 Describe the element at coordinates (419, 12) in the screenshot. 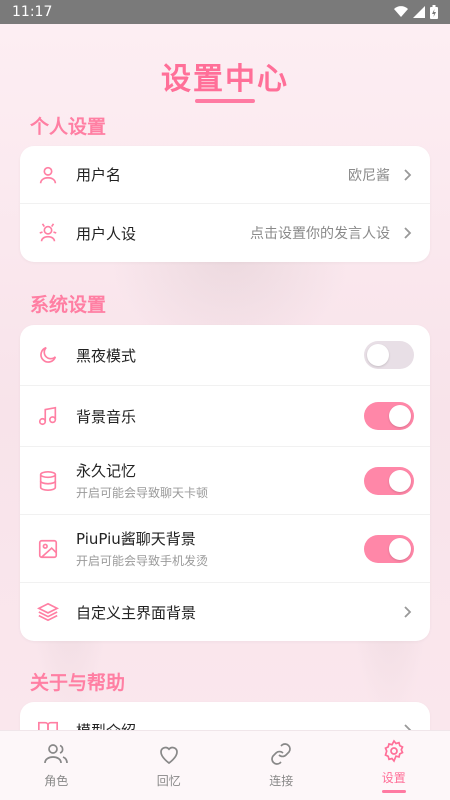

I see `signal-icon` at that location.